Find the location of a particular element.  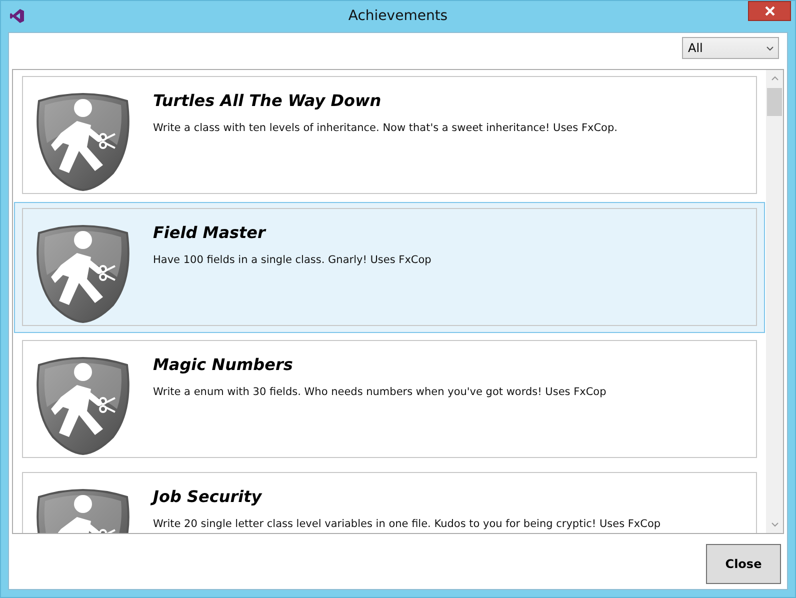

achievement-title: Turtles All The Way Down is located at coordinates (267, 100).